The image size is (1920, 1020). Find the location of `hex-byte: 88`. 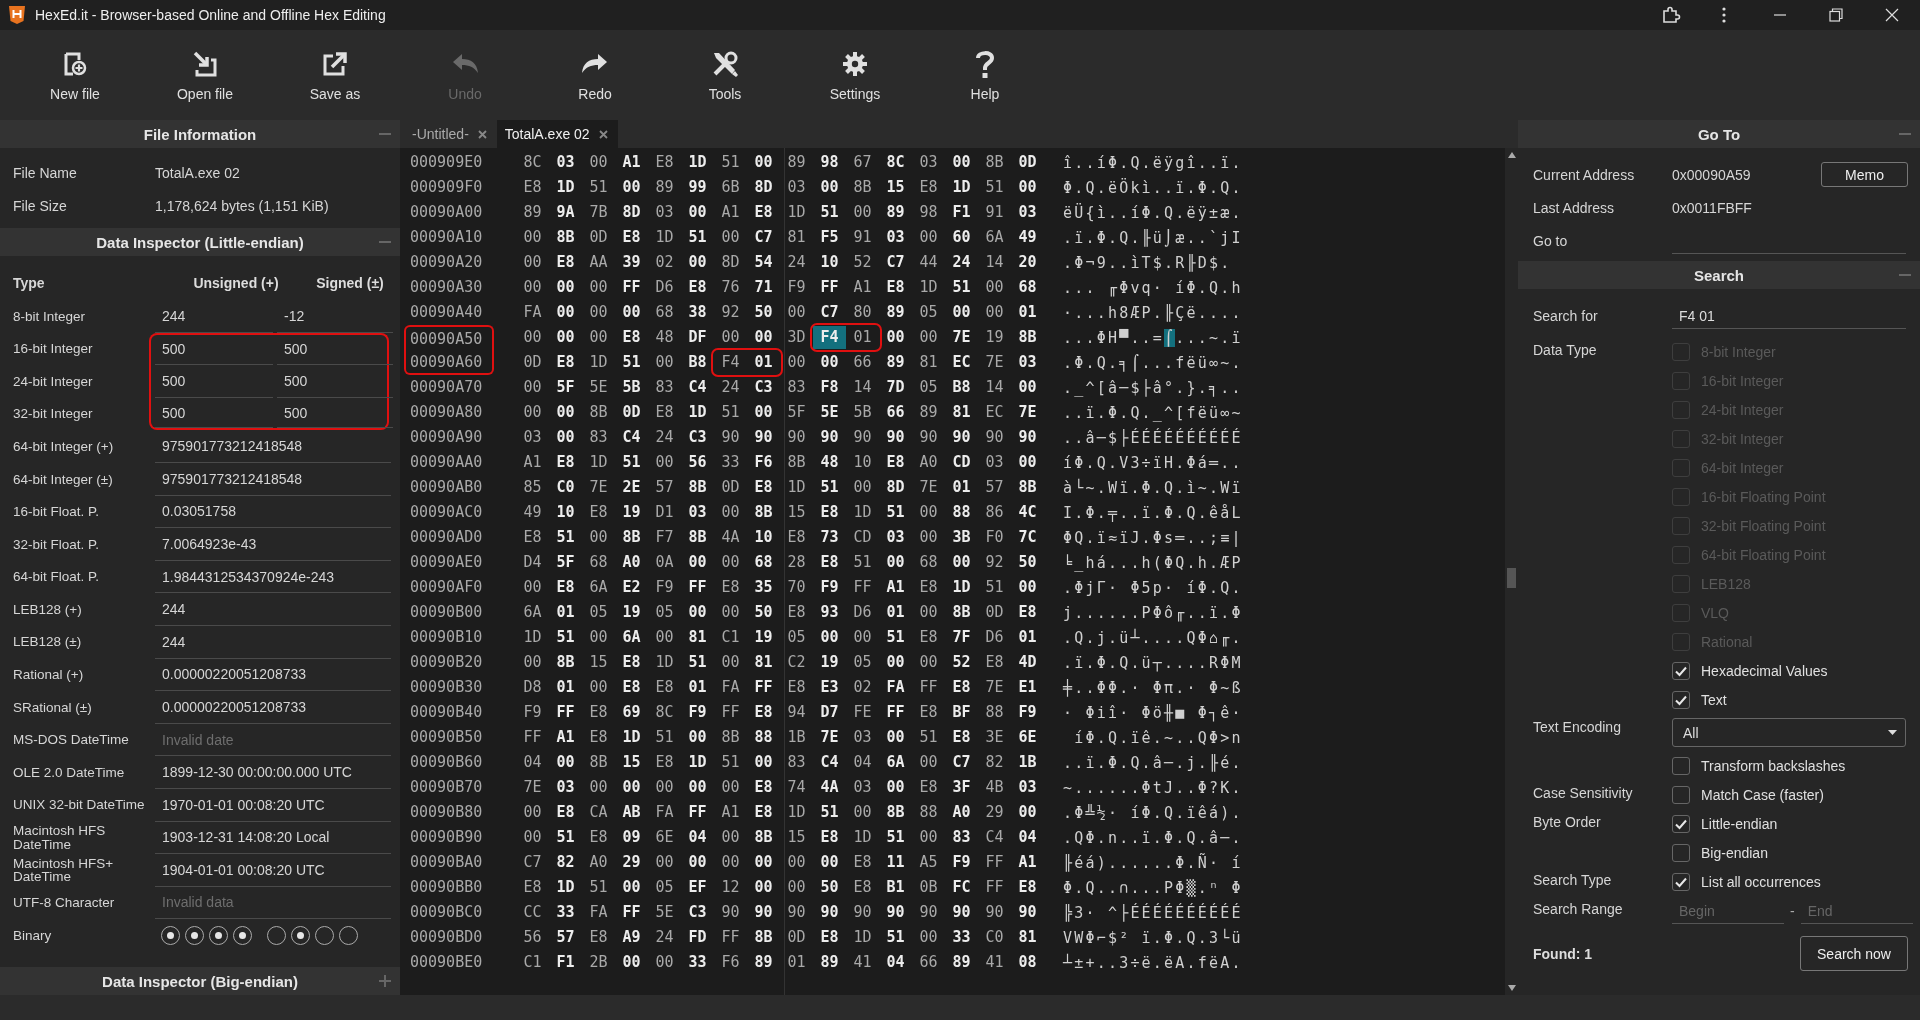

hex-byte: 88 is located at coordinates (928, 812).